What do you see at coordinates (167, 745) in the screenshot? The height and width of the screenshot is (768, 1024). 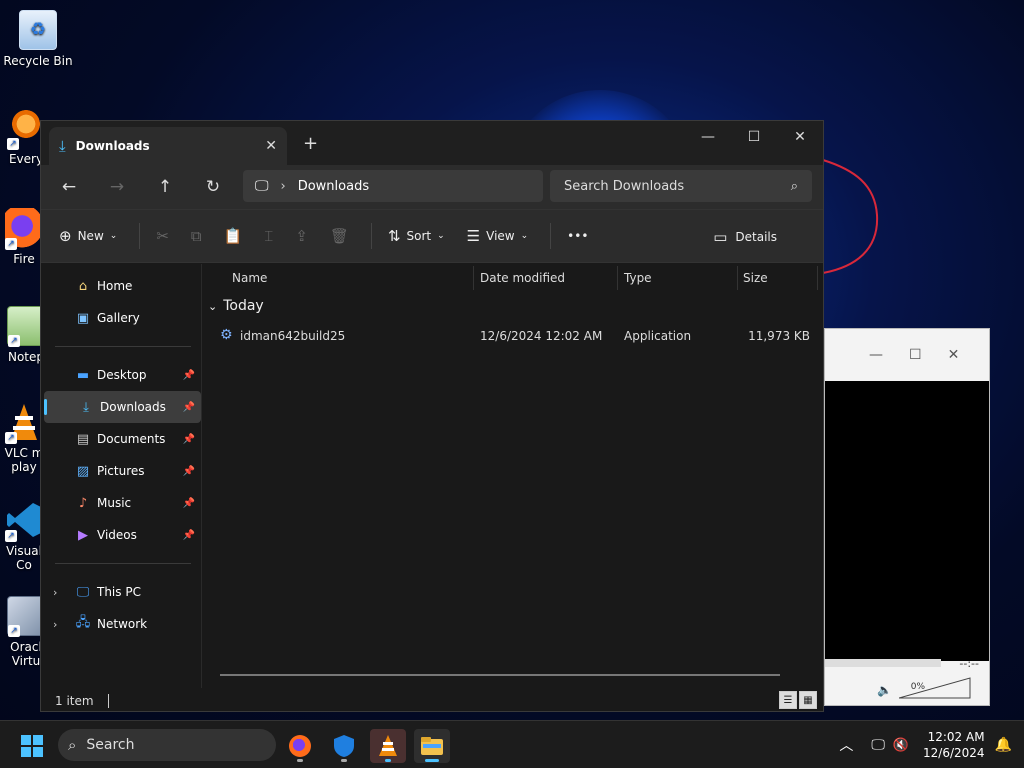 I see `taskbar-search: ⌕ Search` at bounding box center [167, 745].